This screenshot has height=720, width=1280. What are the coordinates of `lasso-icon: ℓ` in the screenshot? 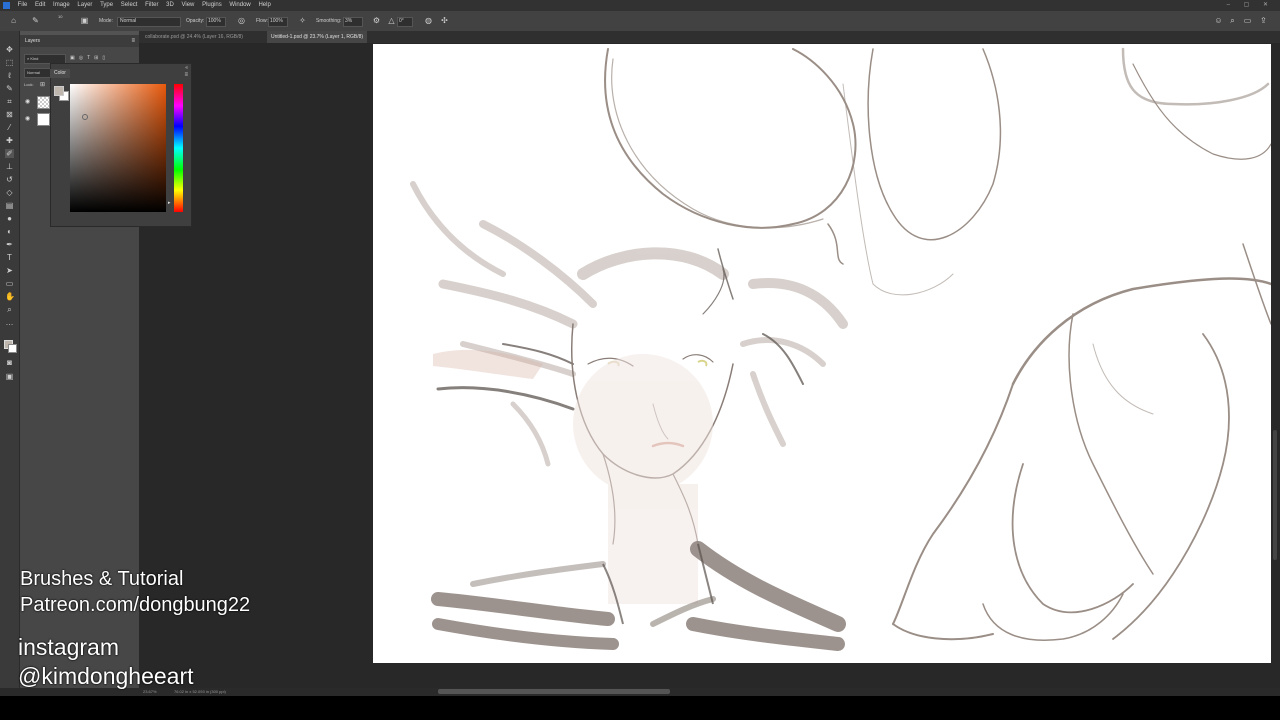 It's located at (9, 75).